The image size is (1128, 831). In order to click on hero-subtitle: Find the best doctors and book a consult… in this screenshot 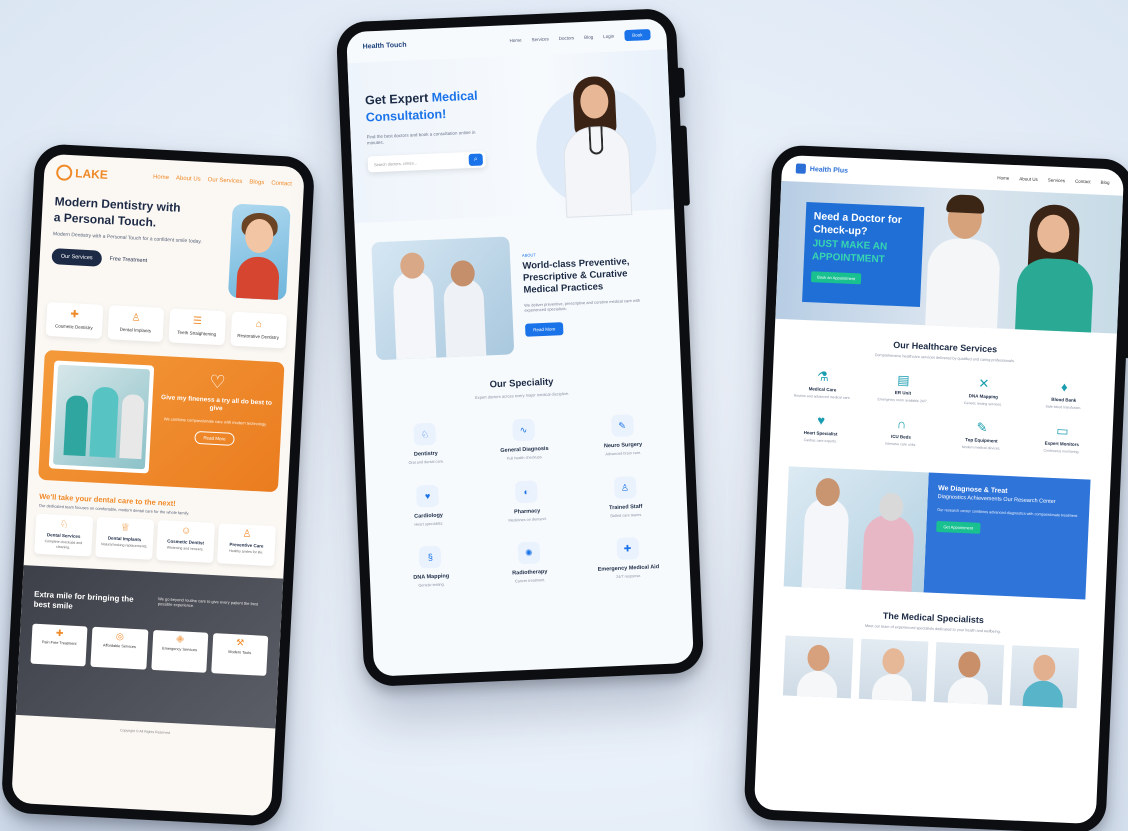, I will do `click(421, 137)`.